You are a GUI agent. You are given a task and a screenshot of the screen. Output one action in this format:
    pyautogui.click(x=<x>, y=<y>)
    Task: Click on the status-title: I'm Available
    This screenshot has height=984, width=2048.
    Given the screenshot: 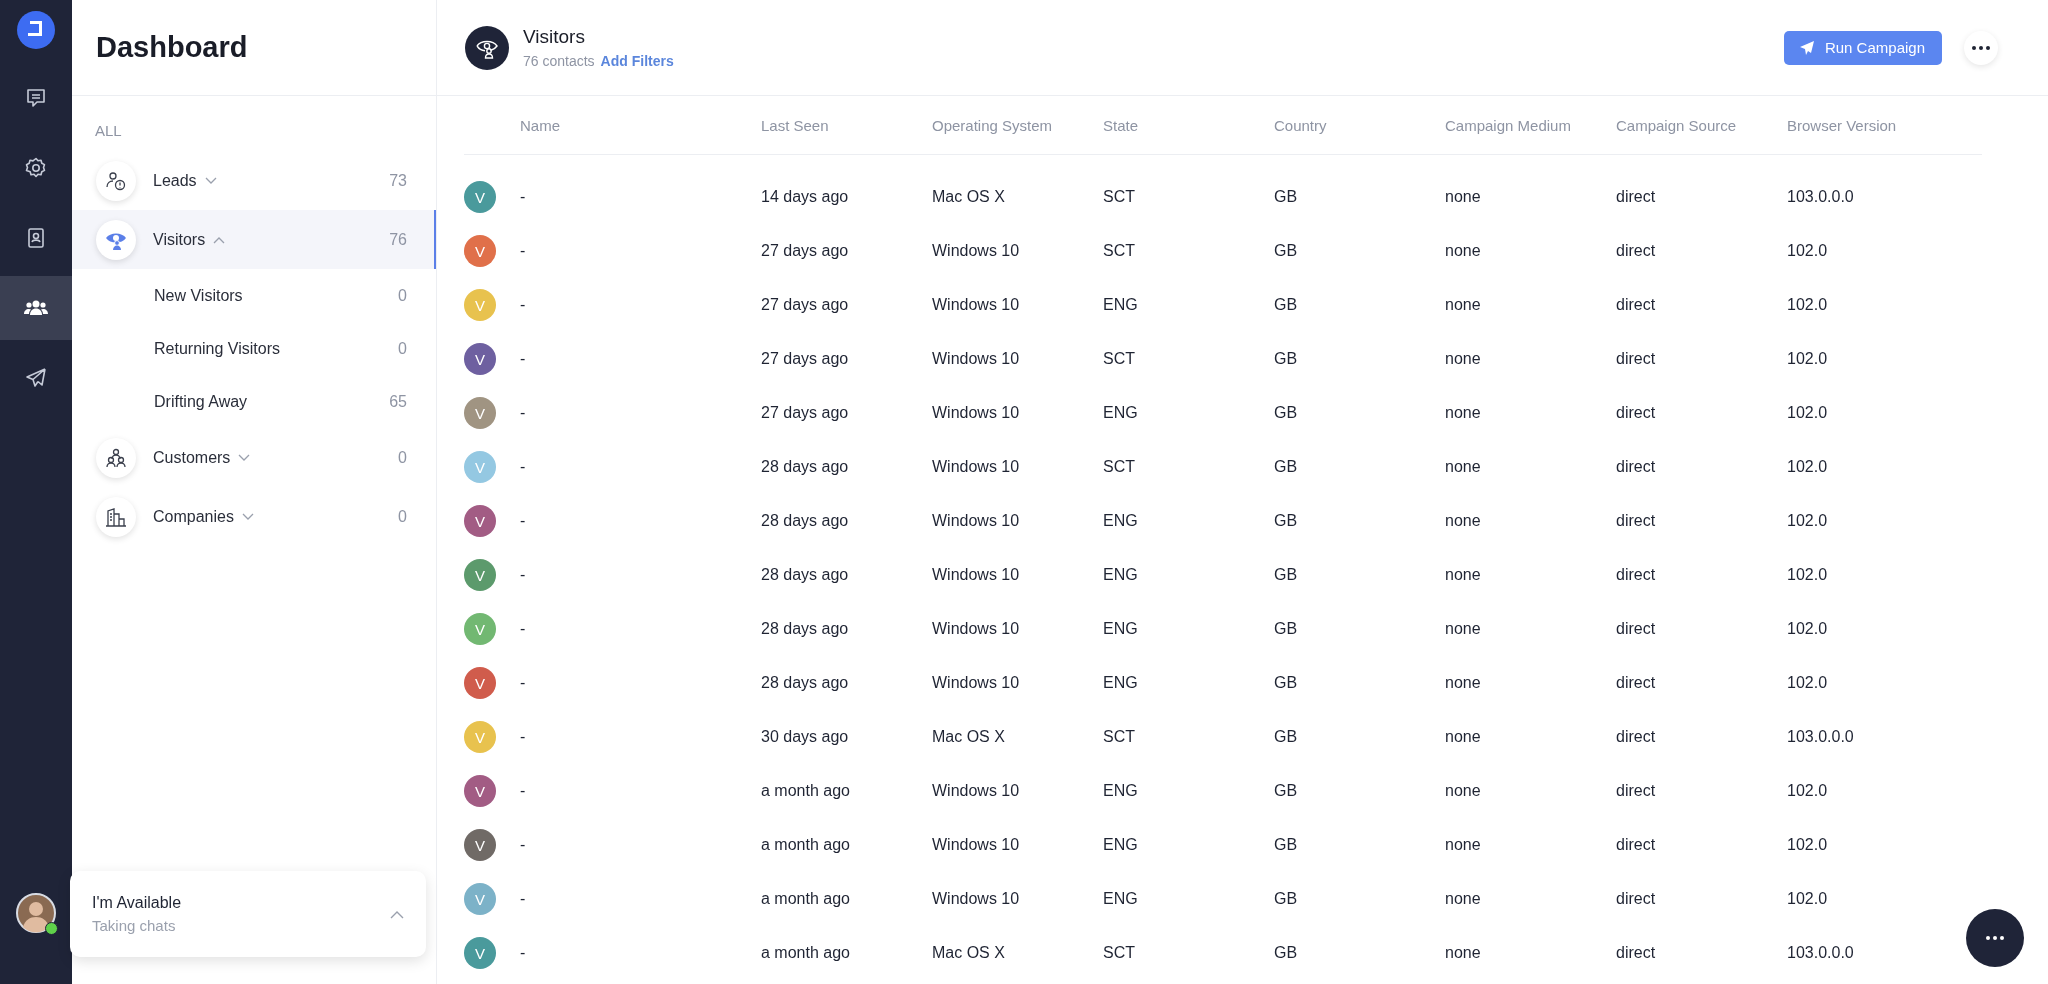 What is the action you would take?
    pyautogui.click(x=137, y=903)
    